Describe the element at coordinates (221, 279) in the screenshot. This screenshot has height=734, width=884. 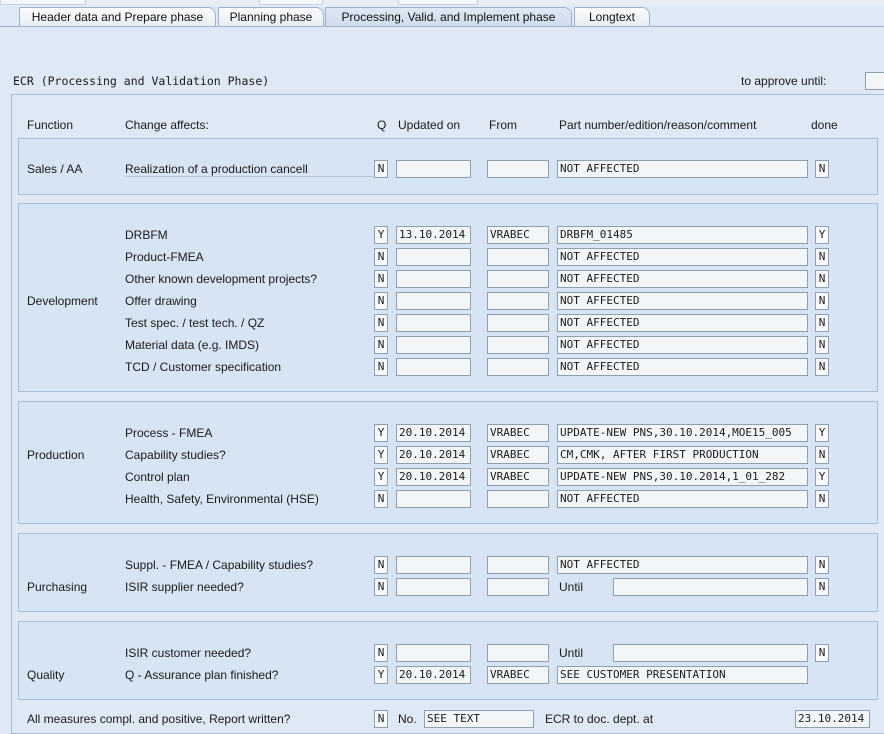
I see `row-label: Other known development projects?` at that location.